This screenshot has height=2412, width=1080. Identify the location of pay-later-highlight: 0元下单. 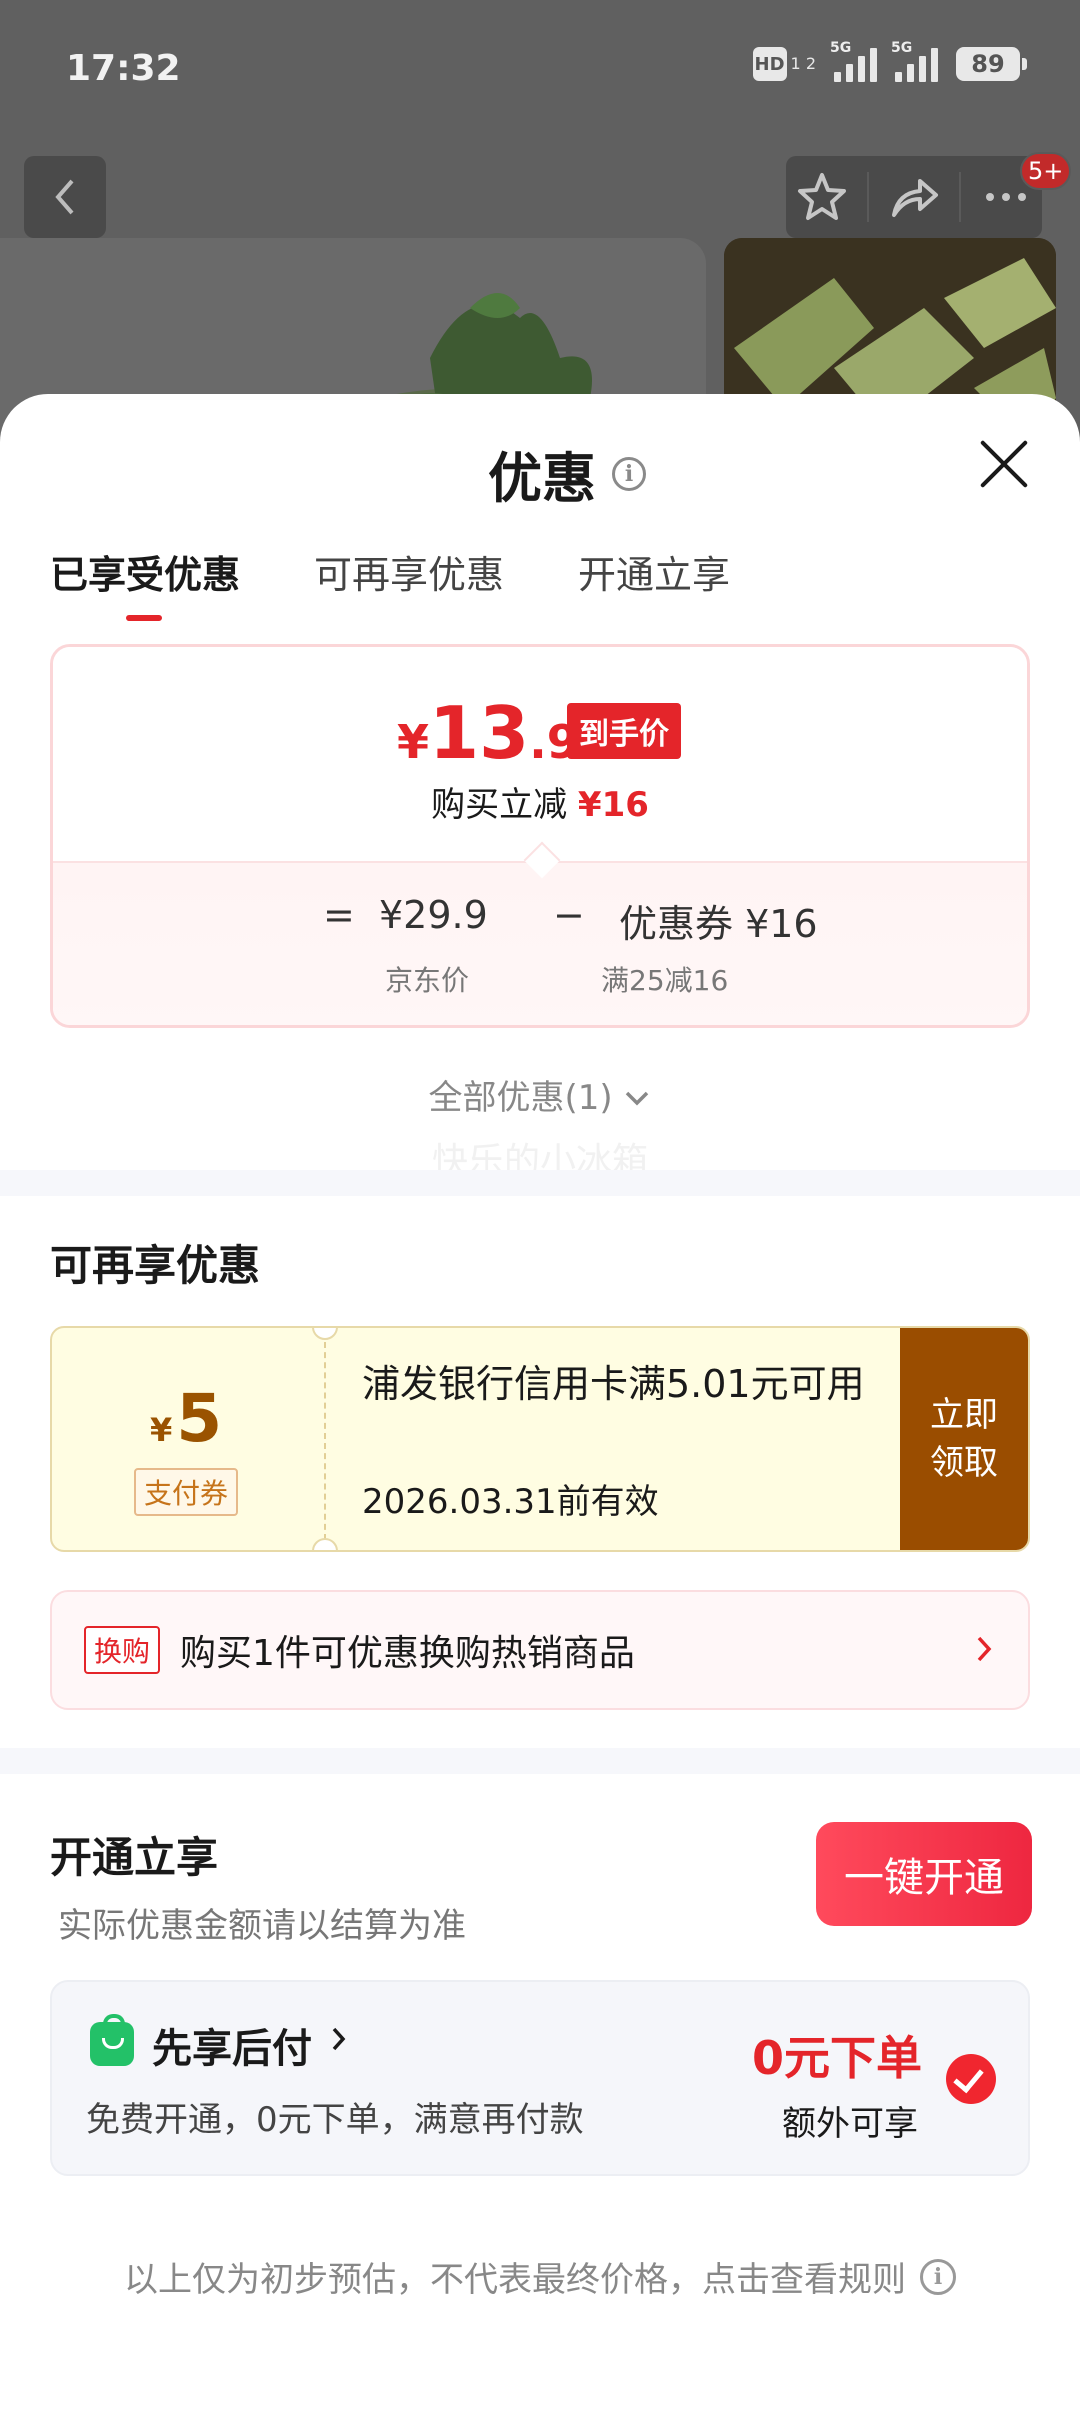
(837, 2058).